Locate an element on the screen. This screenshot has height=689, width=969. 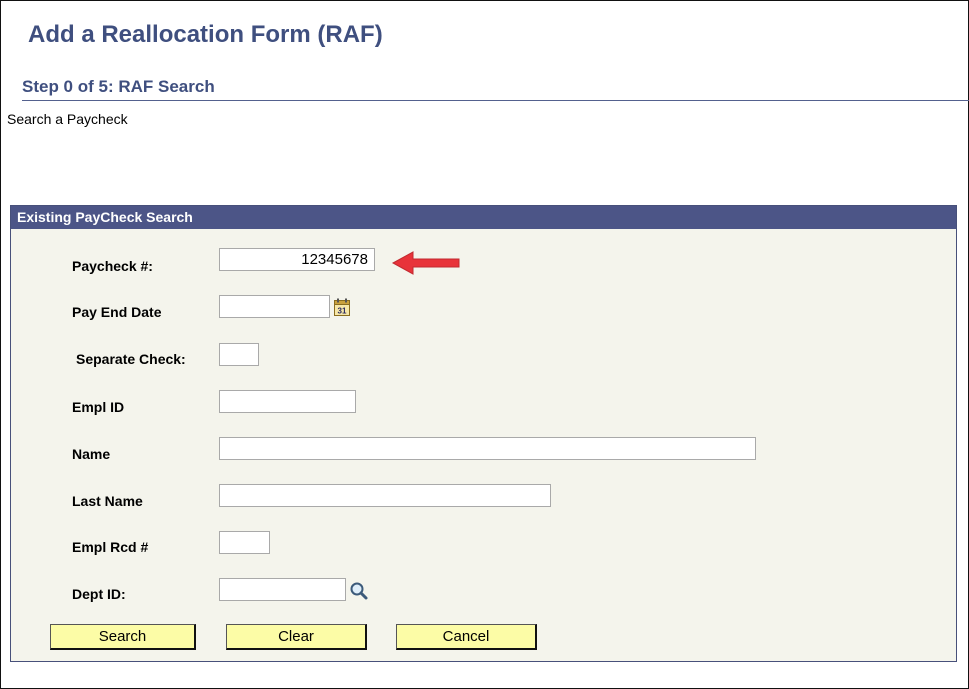
empl-rcd-input is located at coordinates (244, 542).